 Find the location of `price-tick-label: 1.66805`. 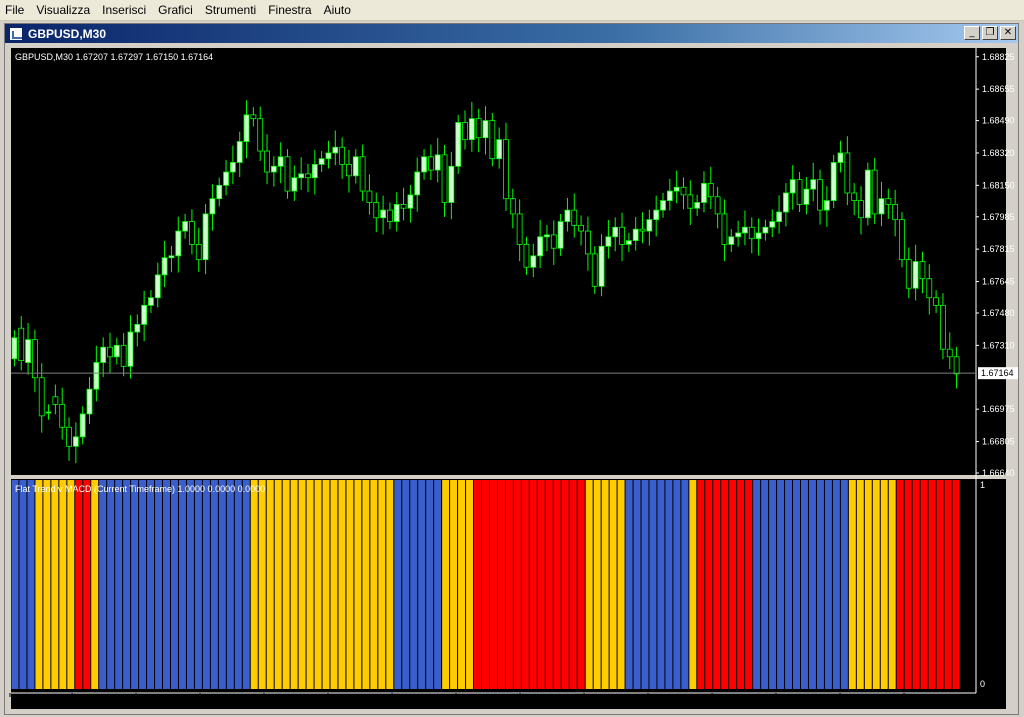

price-tick-label: 1.66805 is located at coordinates (998, 442).